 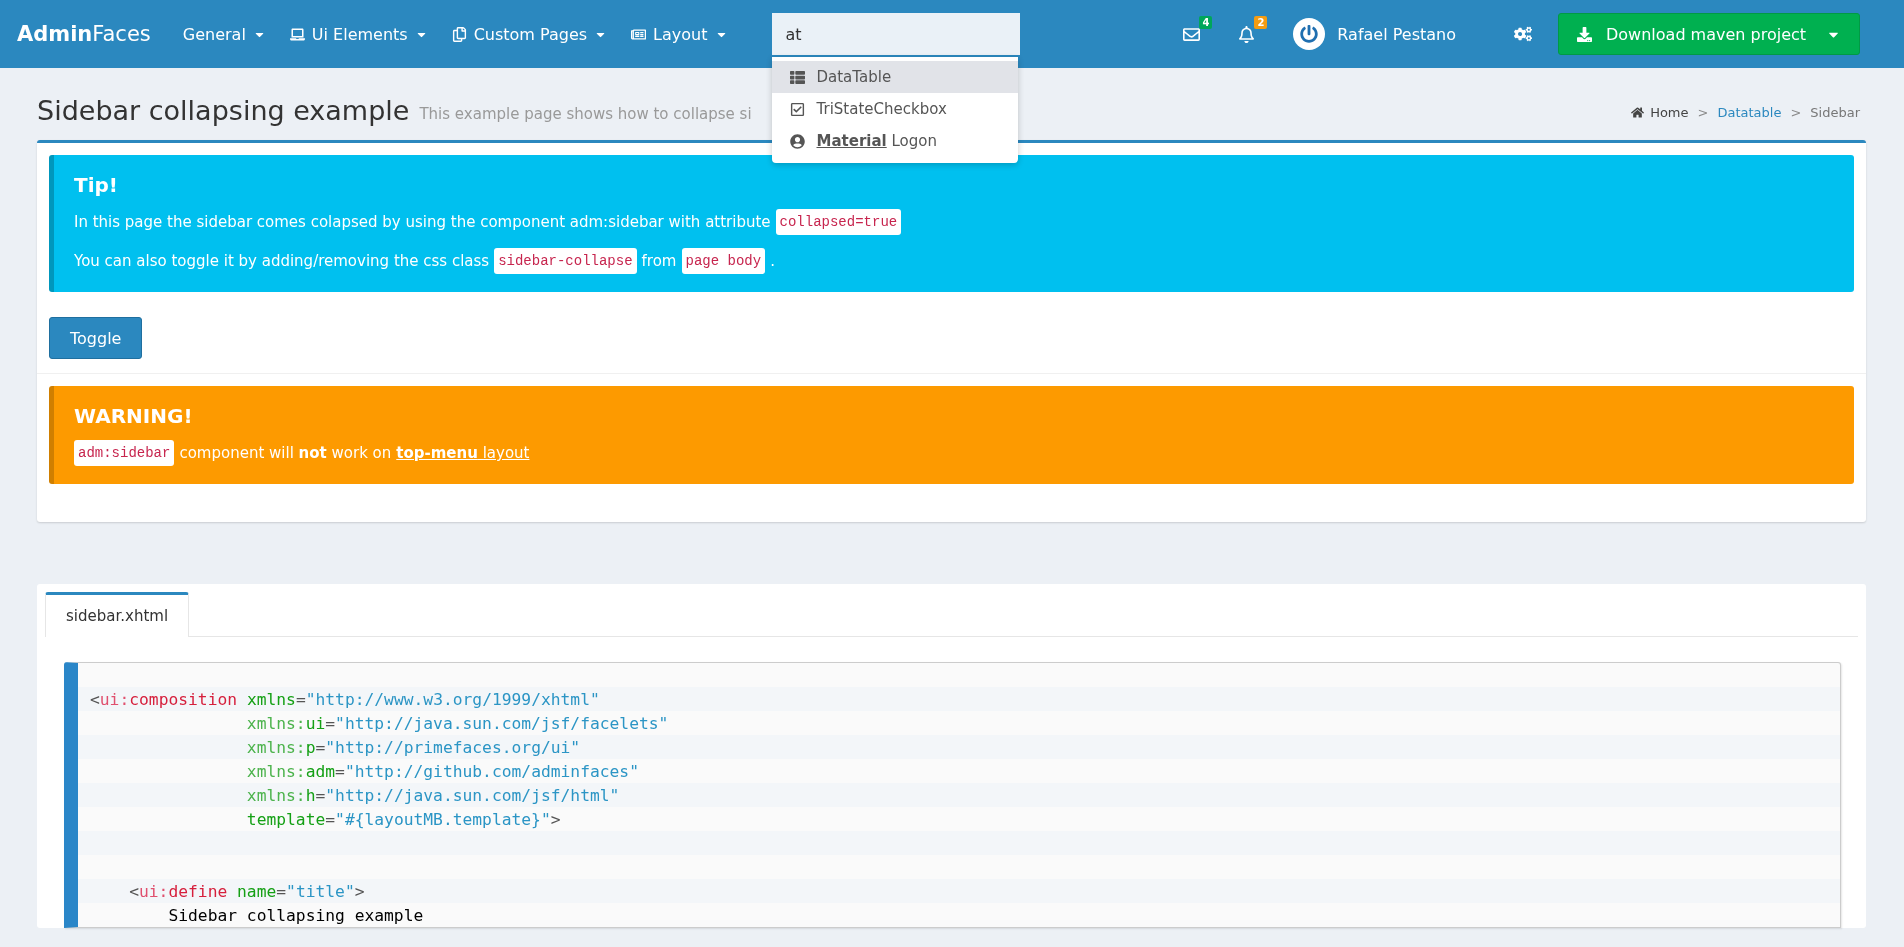 I want to click on suggestion-item: DataTable, so click(x=894, y=77).